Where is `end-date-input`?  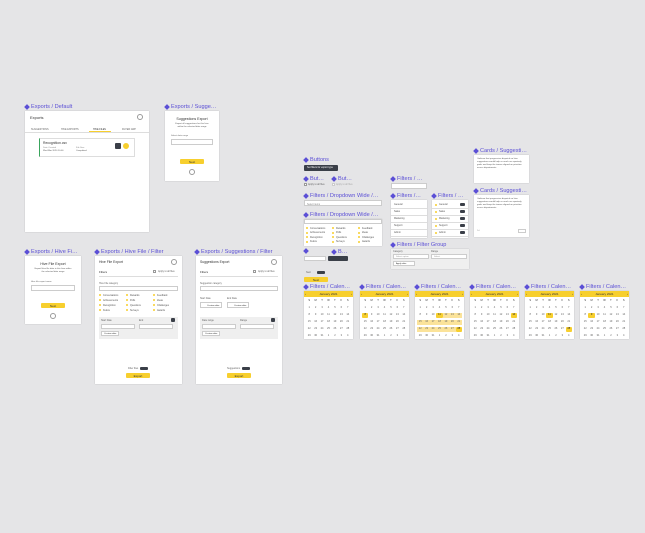
end-date-input is located at coordinates (156, 326).